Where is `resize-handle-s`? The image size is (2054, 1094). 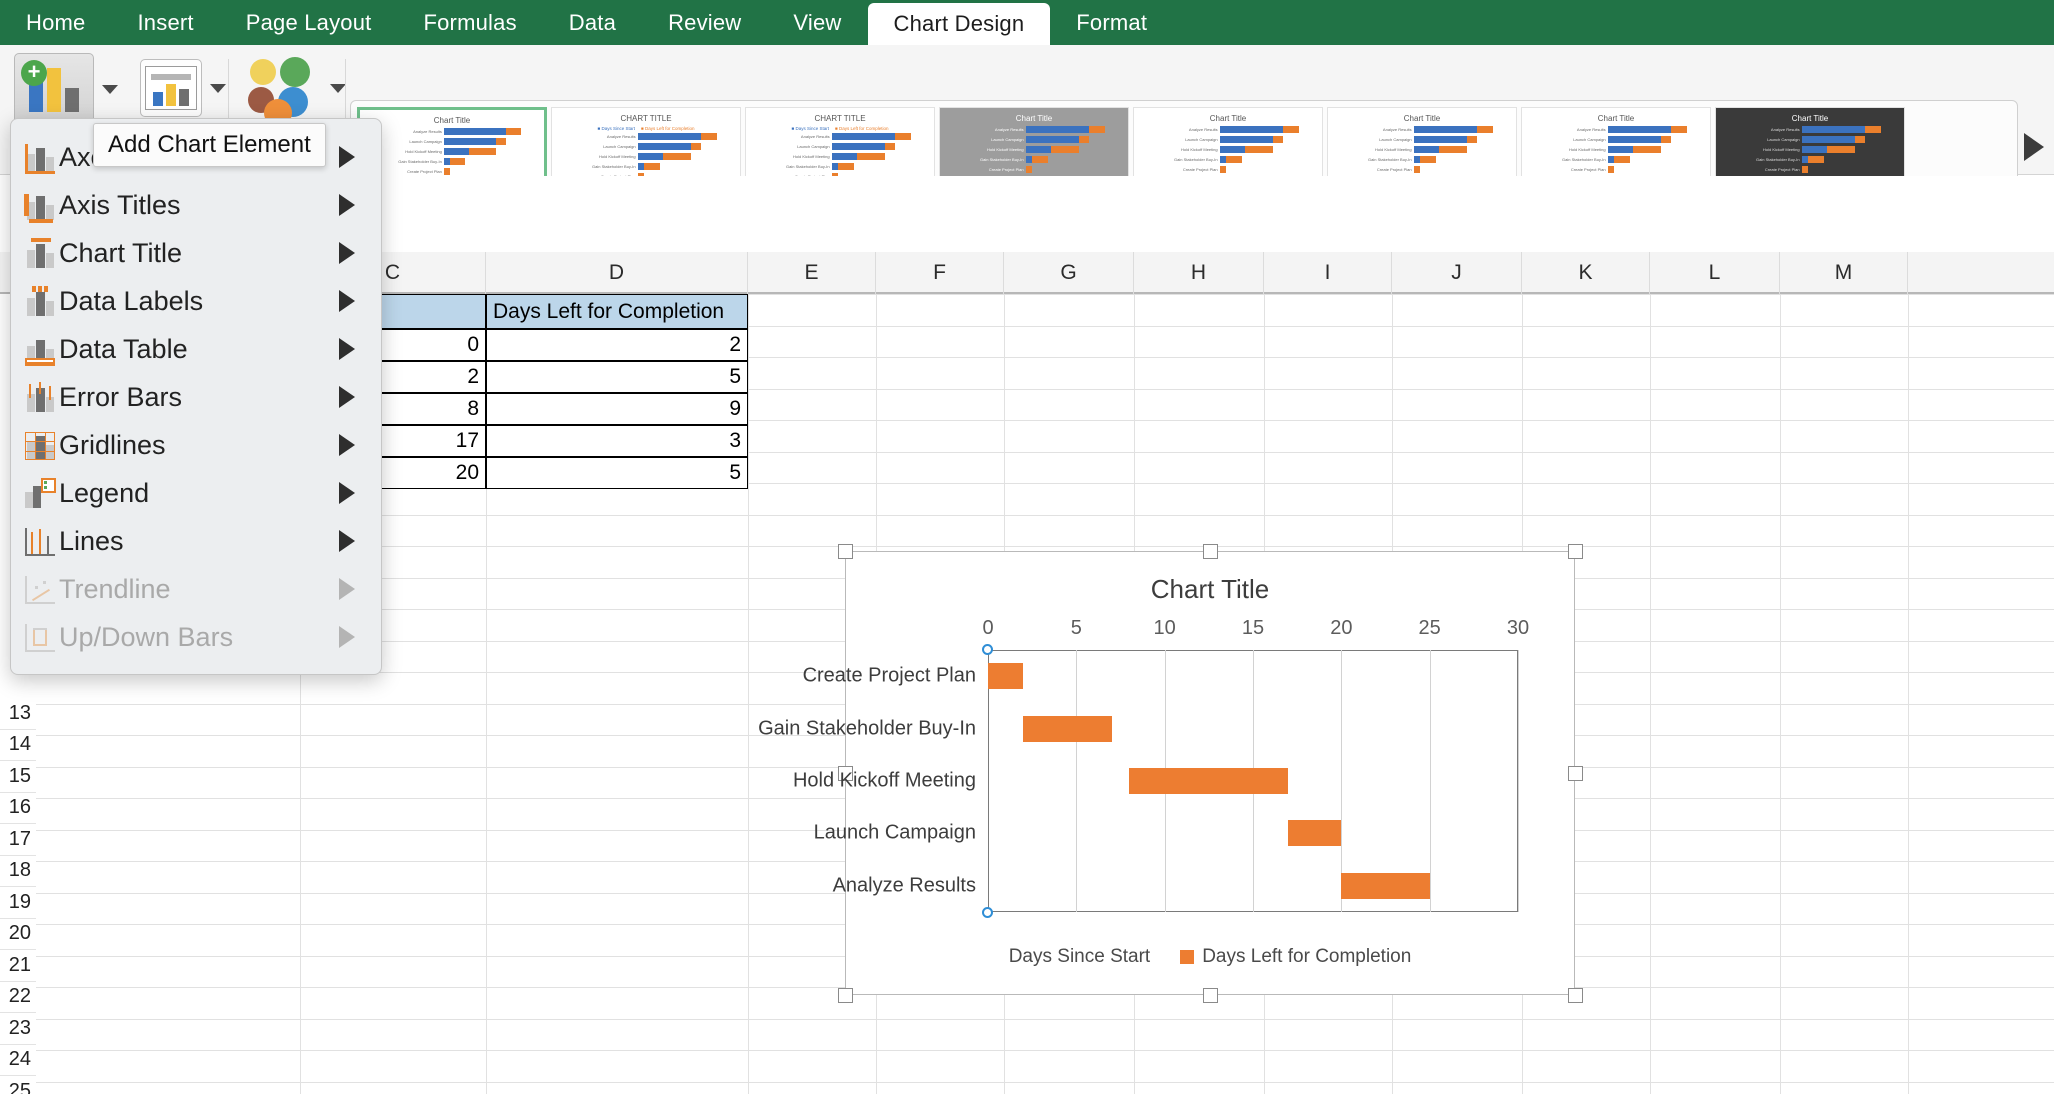
resize-handle-s is located at coordinates (1210, 995).